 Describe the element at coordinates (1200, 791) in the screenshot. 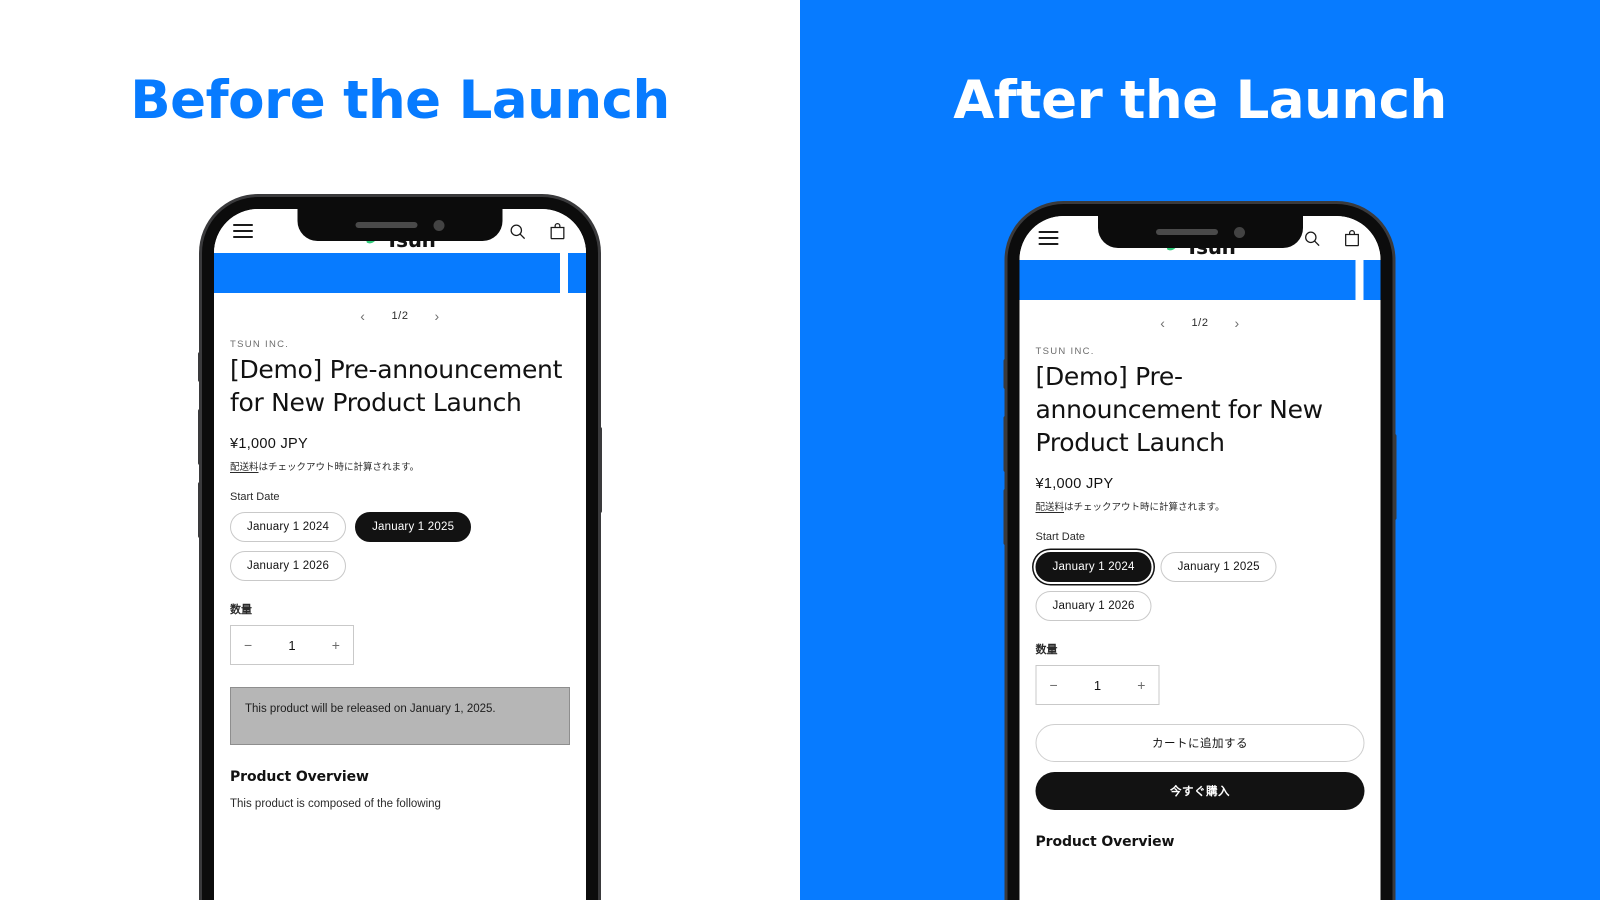

I see `buy-now-button: 今すぐ購入` at that location.